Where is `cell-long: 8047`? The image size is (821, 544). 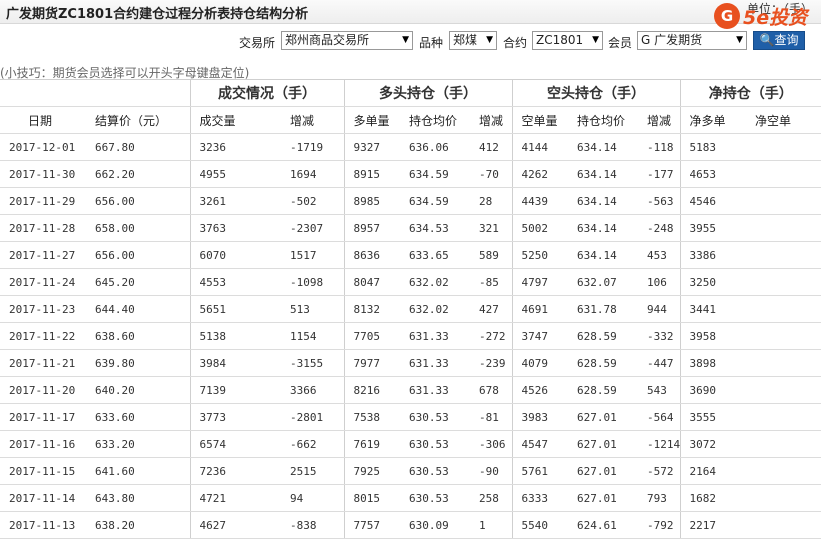
cell-long: 8047 is located at coordinates (371, 282).